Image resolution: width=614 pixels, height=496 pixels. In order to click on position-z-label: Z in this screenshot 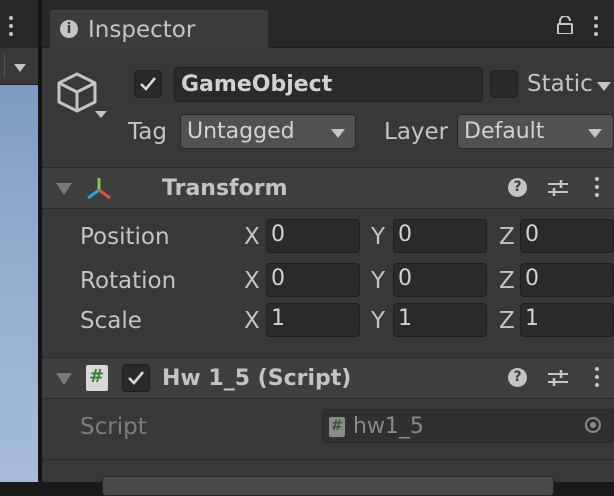, I will do `click(507, 237)`.